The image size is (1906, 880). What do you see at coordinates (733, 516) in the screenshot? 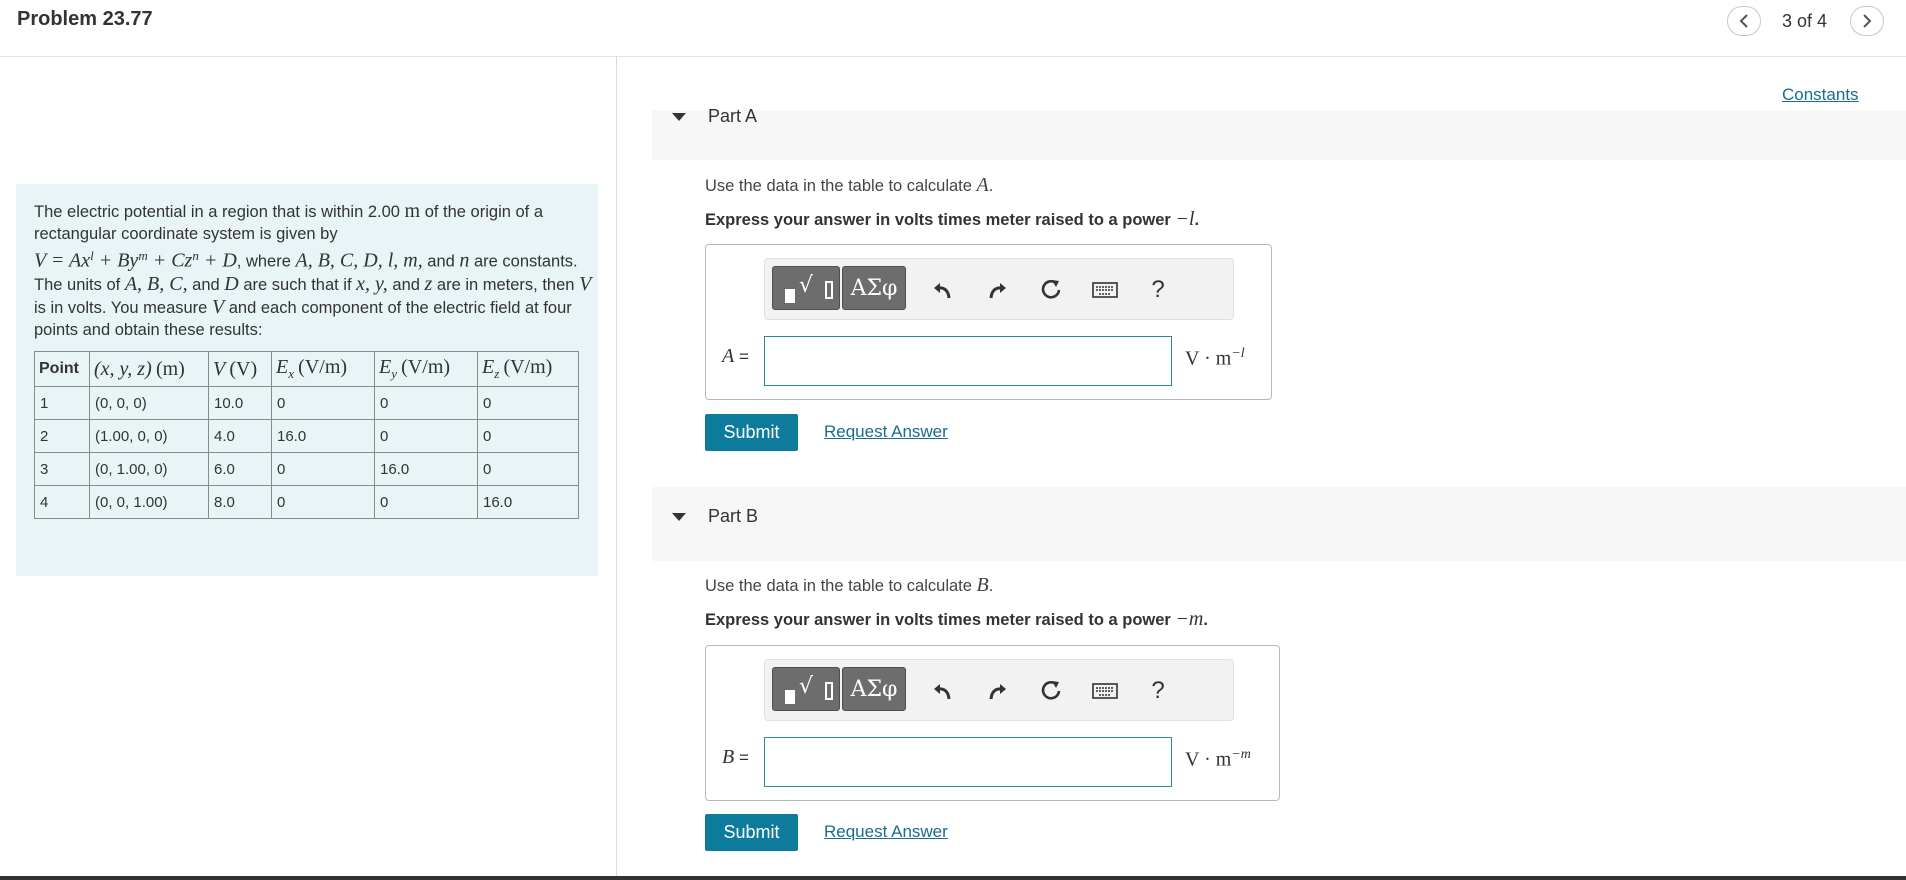
I see `part-b-title: Part B` at bounding box center [733, 516].